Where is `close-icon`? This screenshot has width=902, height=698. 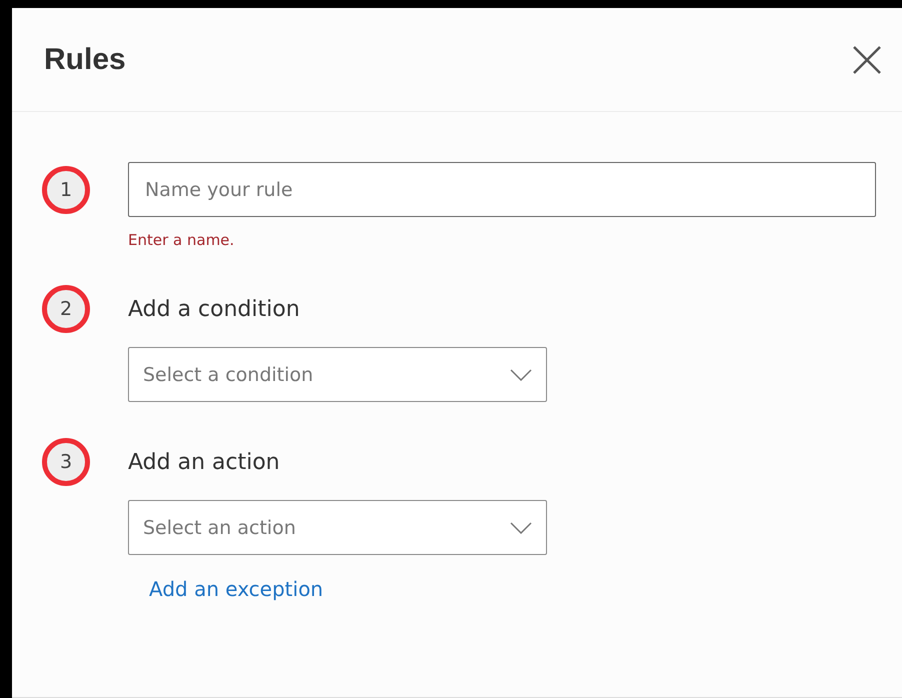
close-icon is located at coordinates (867, 59).